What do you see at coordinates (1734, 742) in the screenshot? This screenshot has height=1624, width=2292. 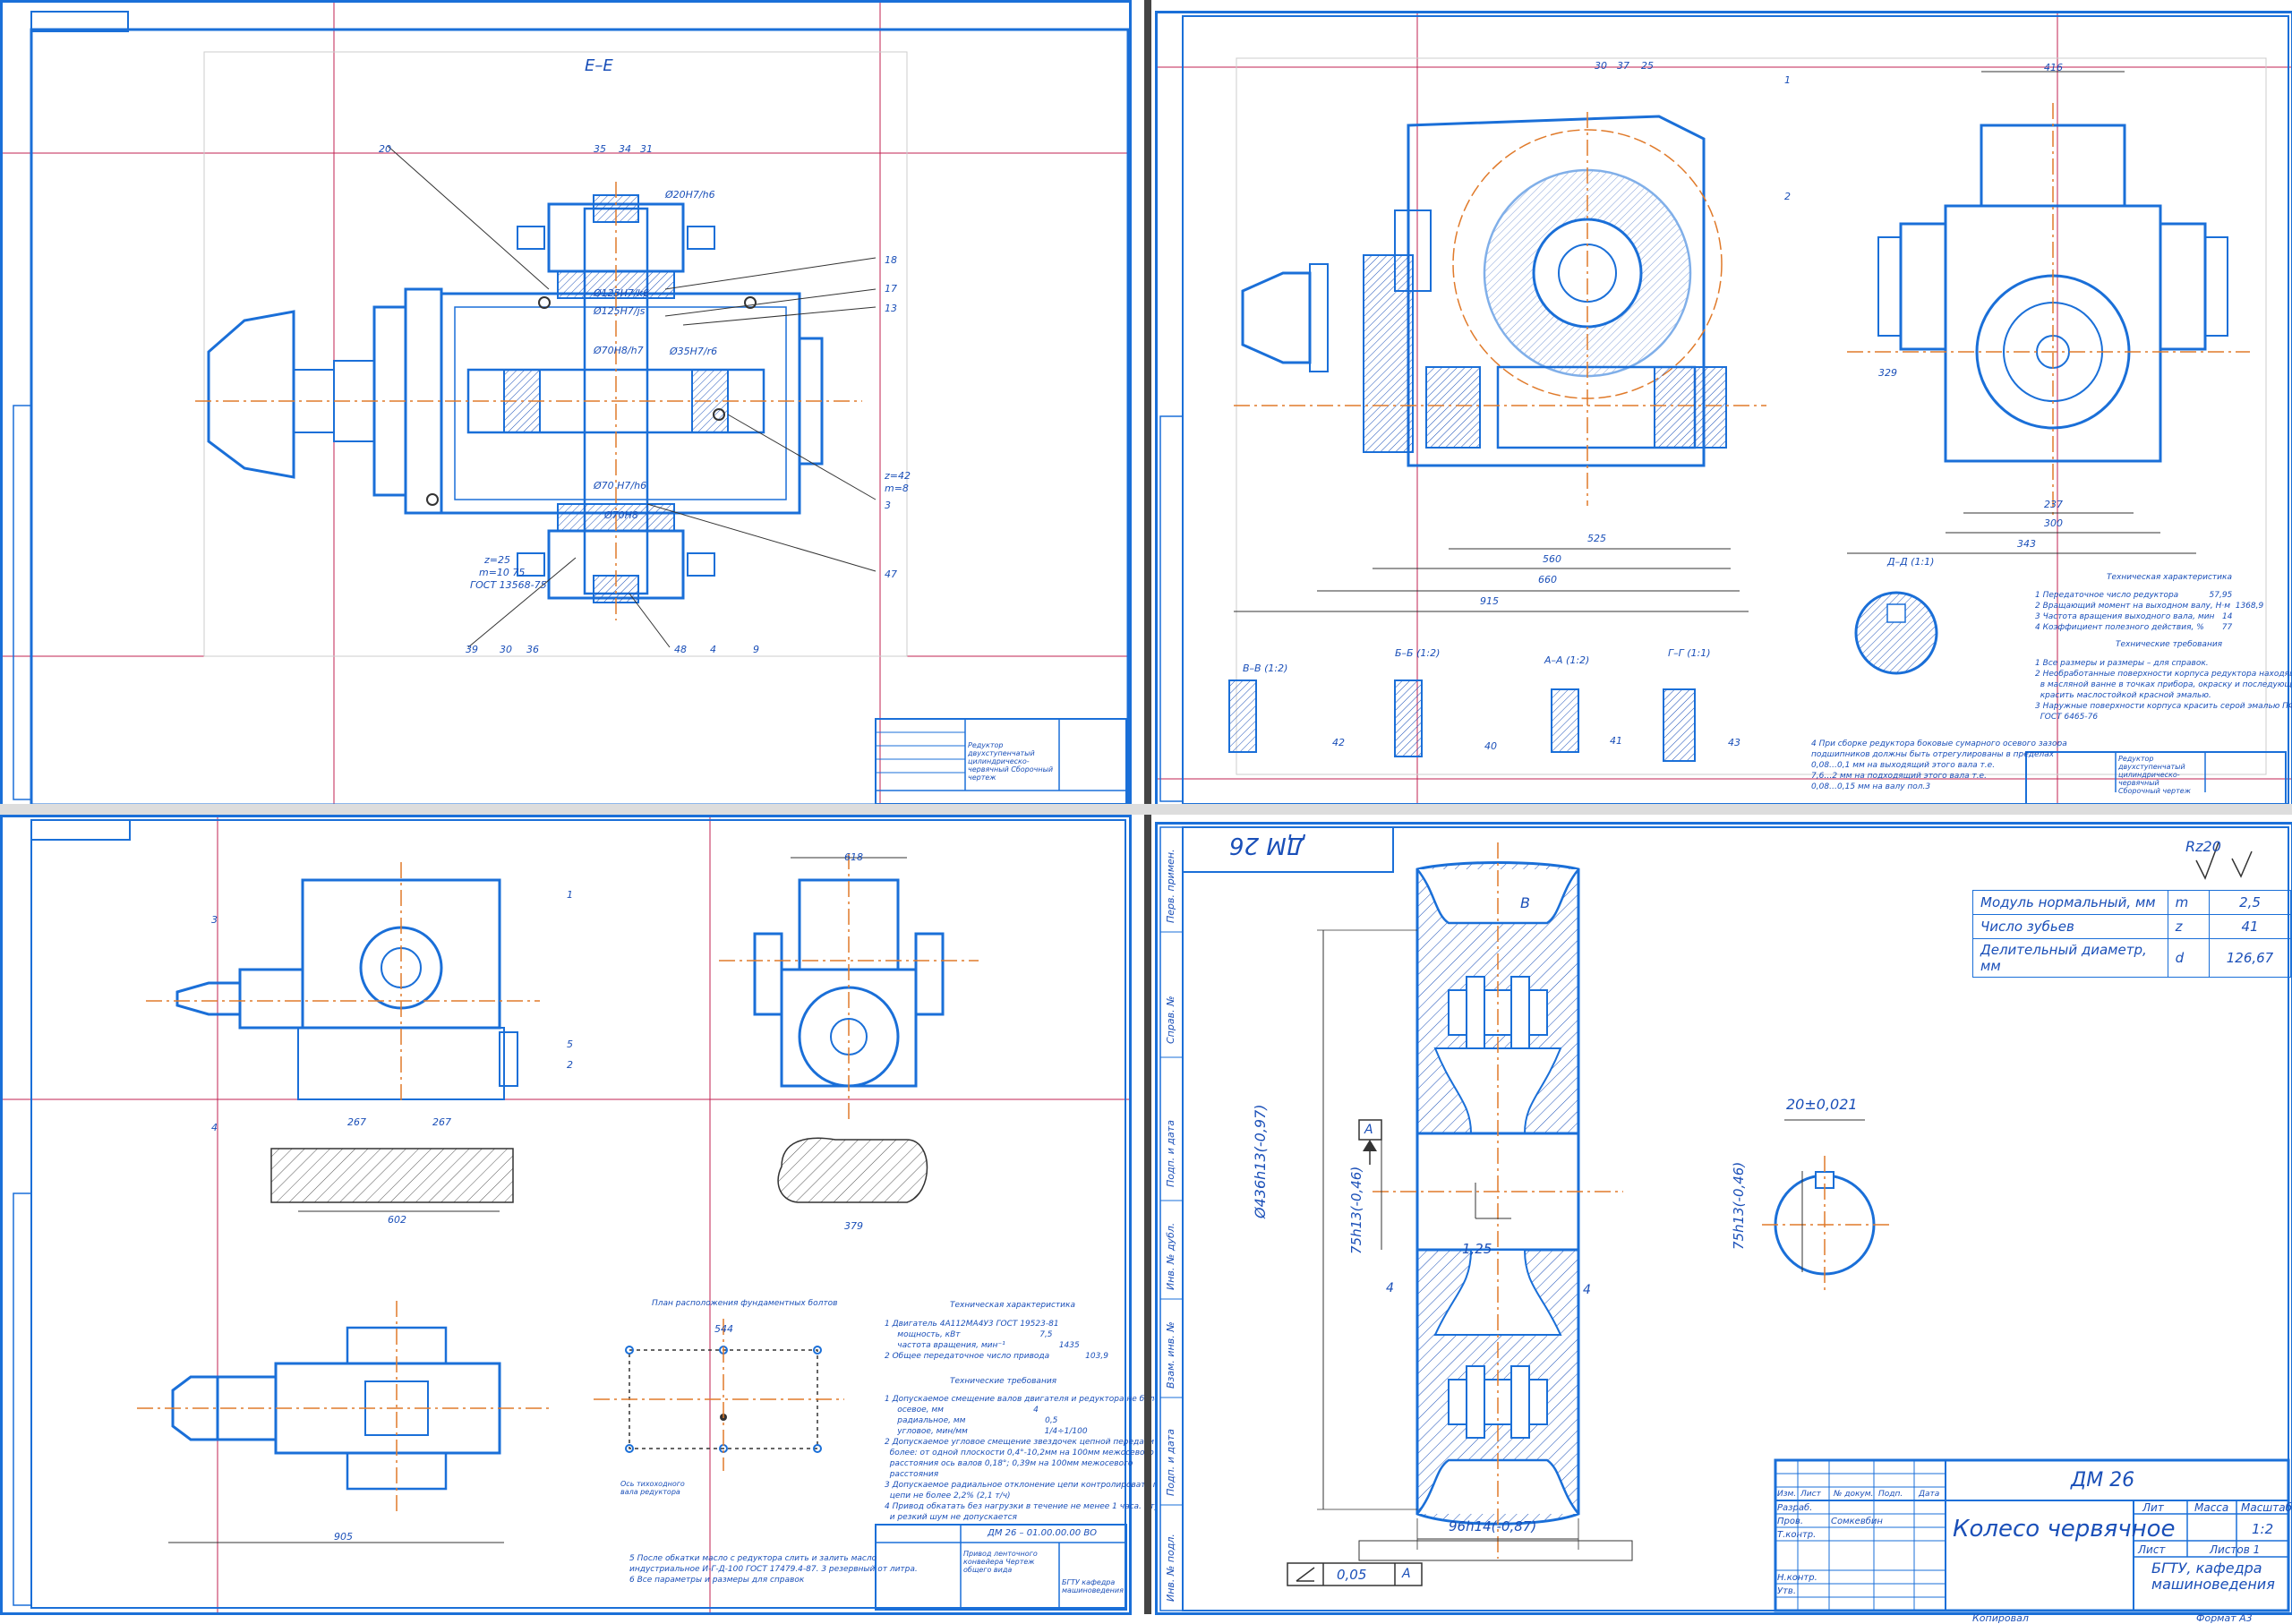 I see `callout: 43` at bounding box center [1734, 742].